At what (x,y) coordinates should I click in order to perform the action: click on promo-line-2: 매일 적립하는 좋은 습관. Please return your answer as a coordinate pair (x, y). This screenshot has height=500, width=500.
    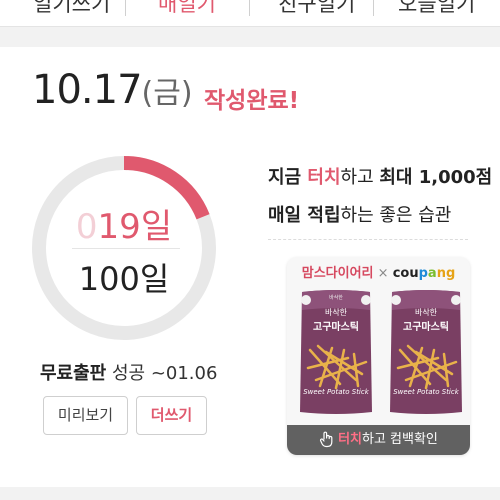
    Looking at the image, I should click on (359, 214).